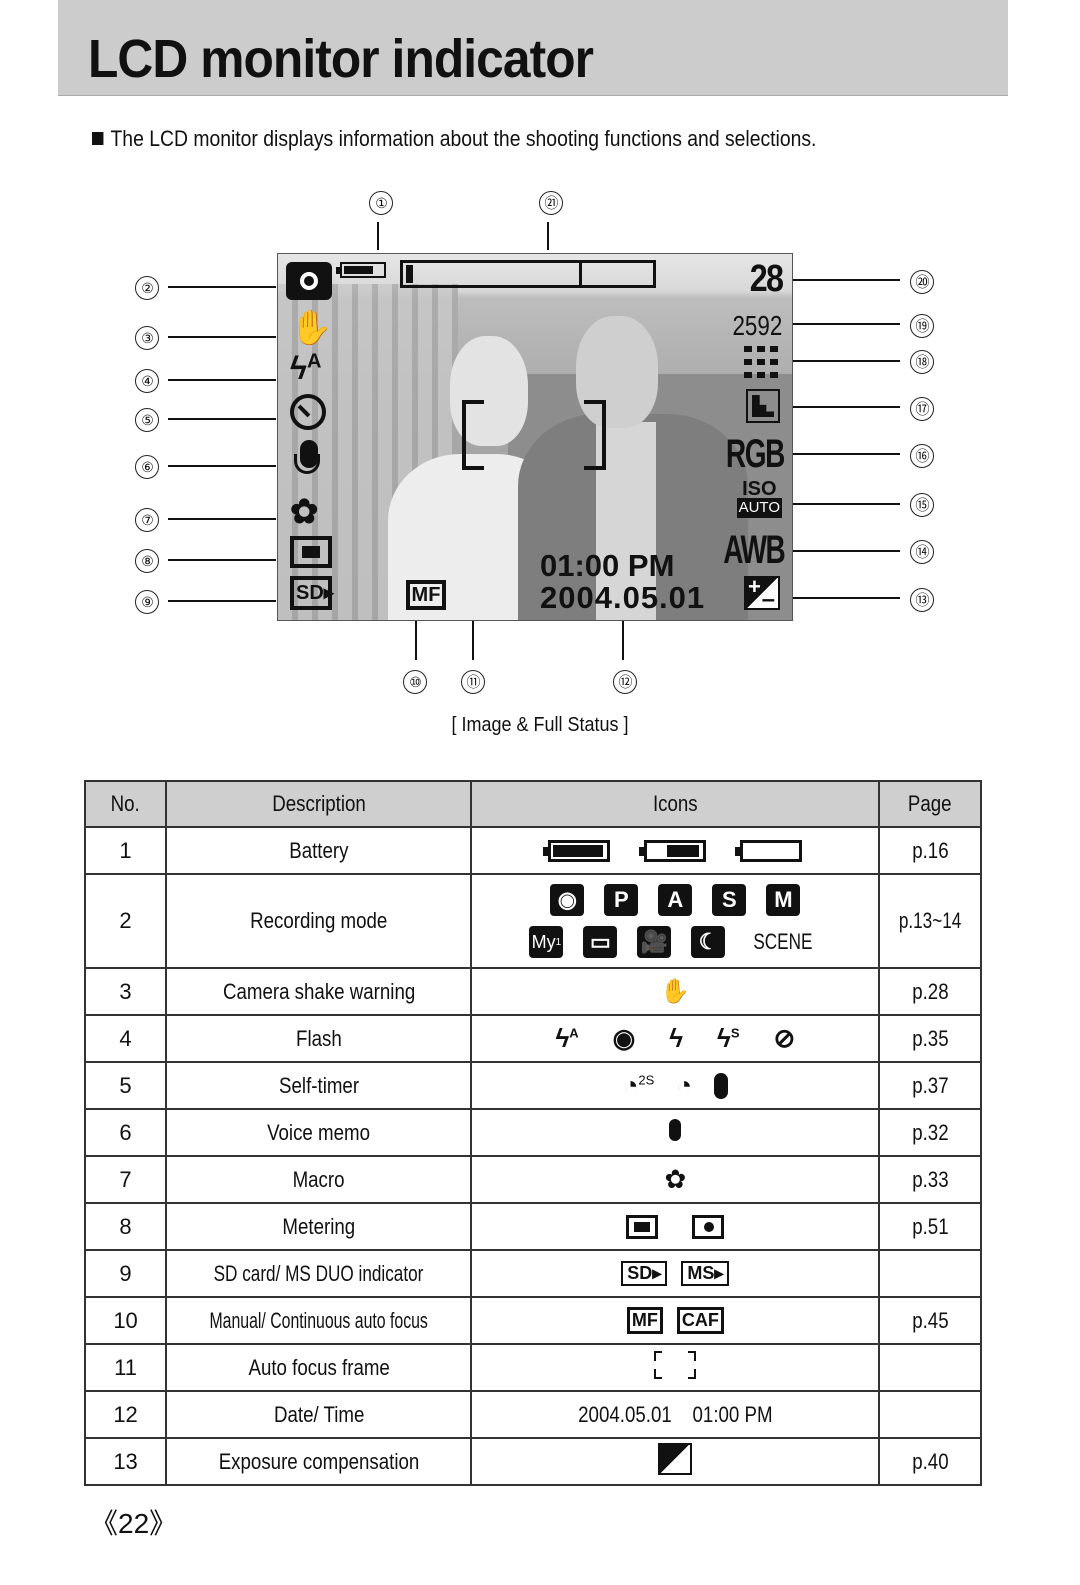 This screenshot has width=1080, height=1585. I want to click on callout-6: ⑥, so click(147, 467).